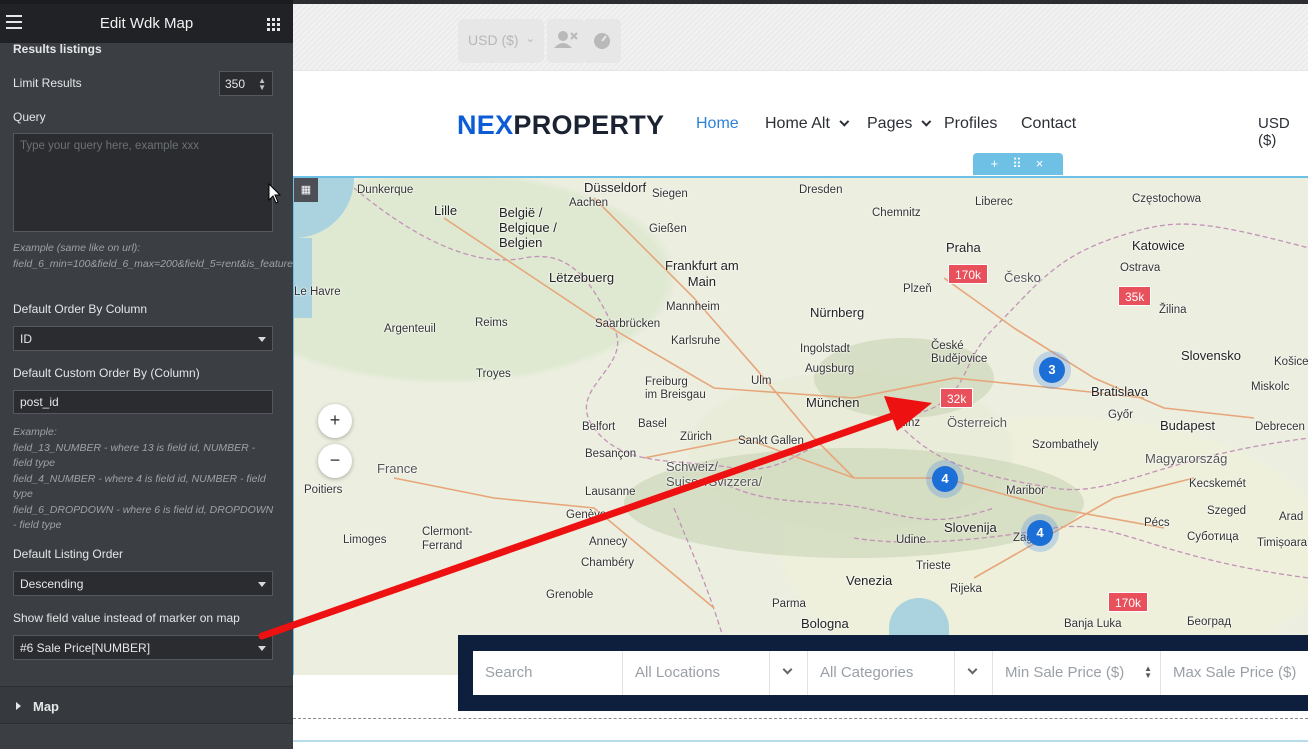  Describe the element at coordinates (275, 193) in the screenshot. I see `mouse-cursor-icon` at that location.